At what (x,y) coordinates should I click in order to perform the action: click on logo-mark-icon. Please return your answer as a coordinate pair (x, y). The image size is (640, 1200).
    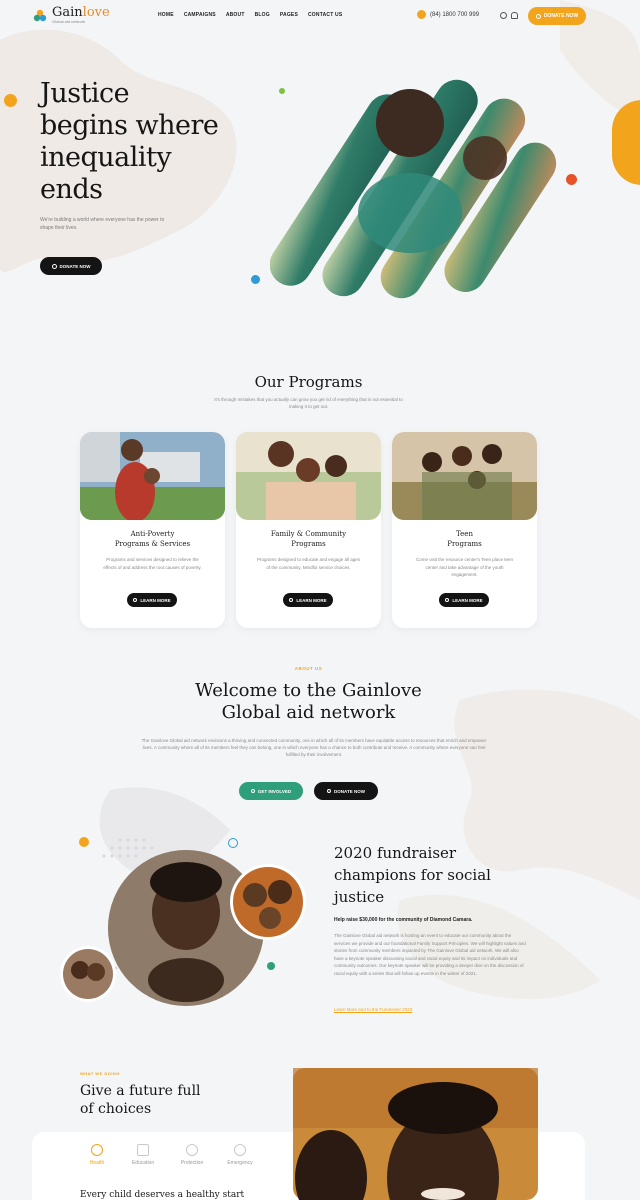
    Looking at the image, I should click on (40, 15).